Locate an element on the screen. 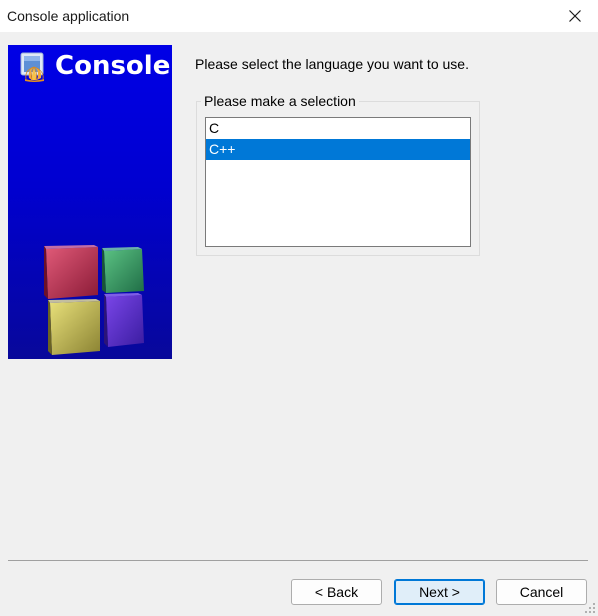 The height and width of the screenshot is (616, 598). banner-title: Console is located at coordinates (113, 66).